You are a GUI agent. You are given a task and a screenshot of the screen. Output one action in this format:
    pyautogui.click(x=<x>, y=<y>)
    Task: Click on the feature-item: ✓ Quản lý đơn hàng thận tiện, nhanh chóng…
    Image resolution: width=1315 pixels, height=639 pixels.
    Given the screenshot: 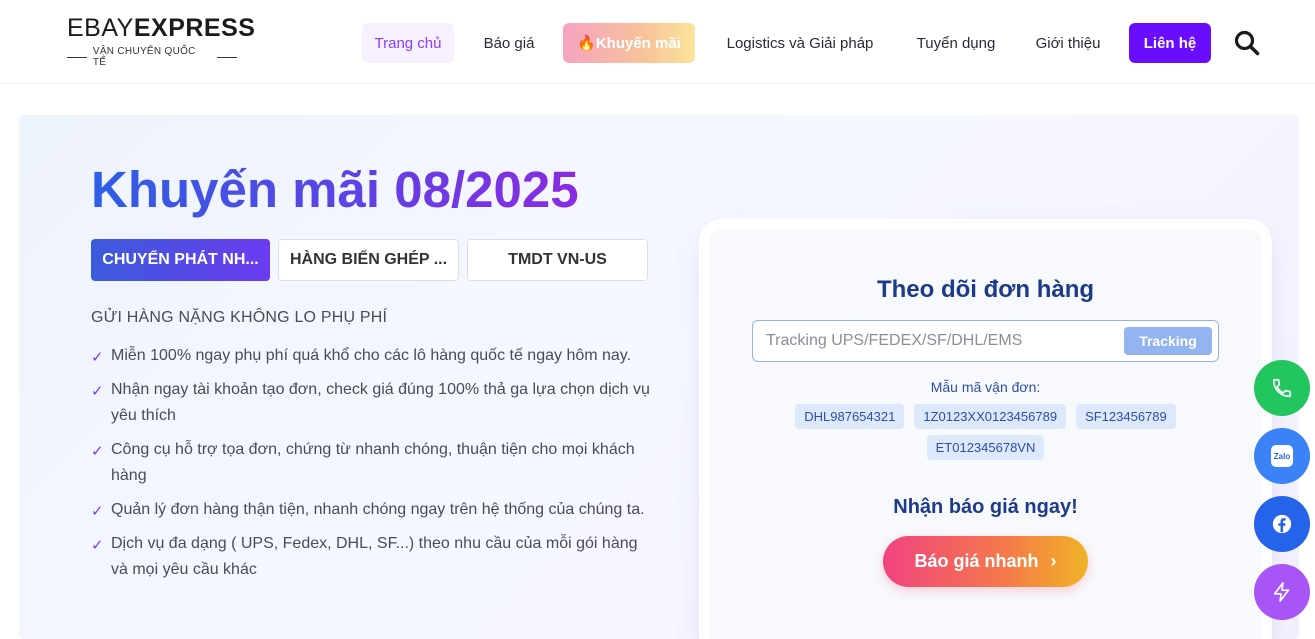 What is the action you would take?
    pyautogui.click(x=371, y=510)
    